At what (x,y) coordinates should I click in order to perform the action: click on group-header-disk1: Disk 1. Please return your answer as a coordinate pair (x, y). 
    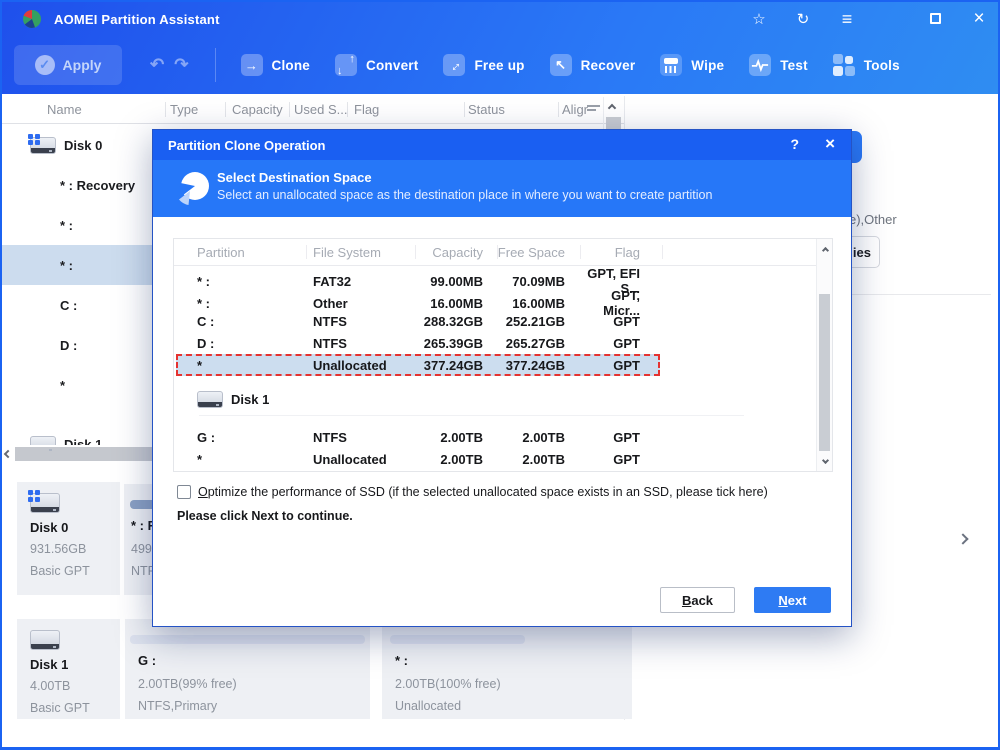
    Looking at the image, I should click on (503, 400).